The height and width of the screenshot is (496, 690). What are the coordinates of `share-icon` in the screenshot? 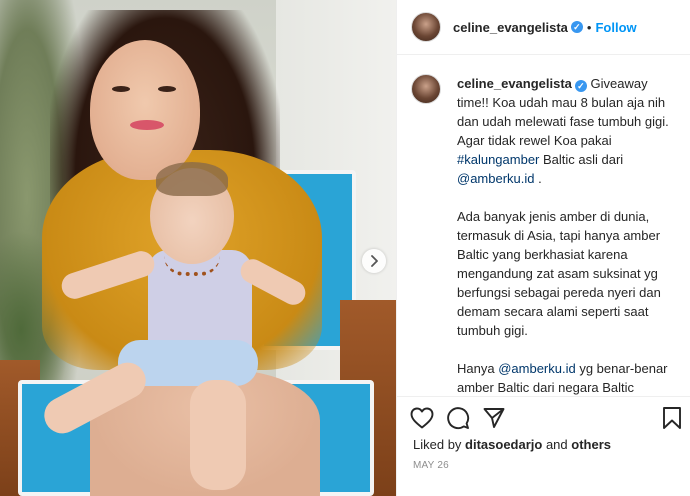 It's located at (494, 418).